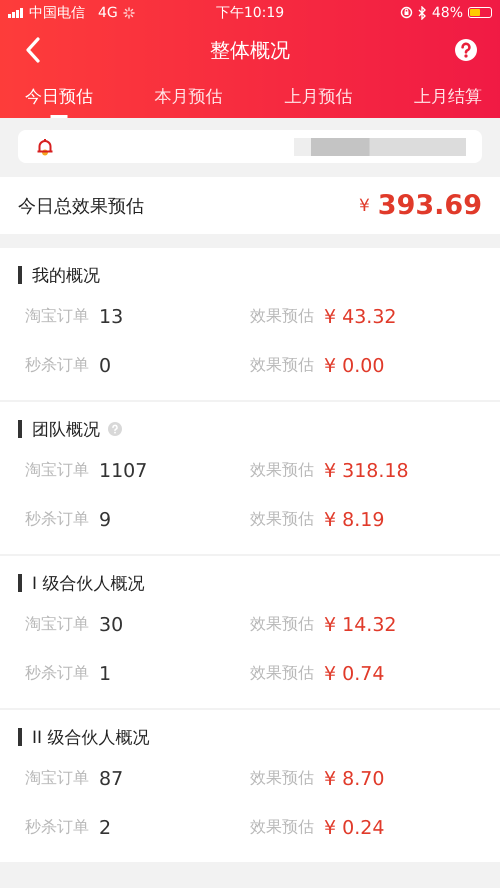  Describe the element at coordinates (66, 275) in the screenshot. I see `section-title: 我的概况` at that location.